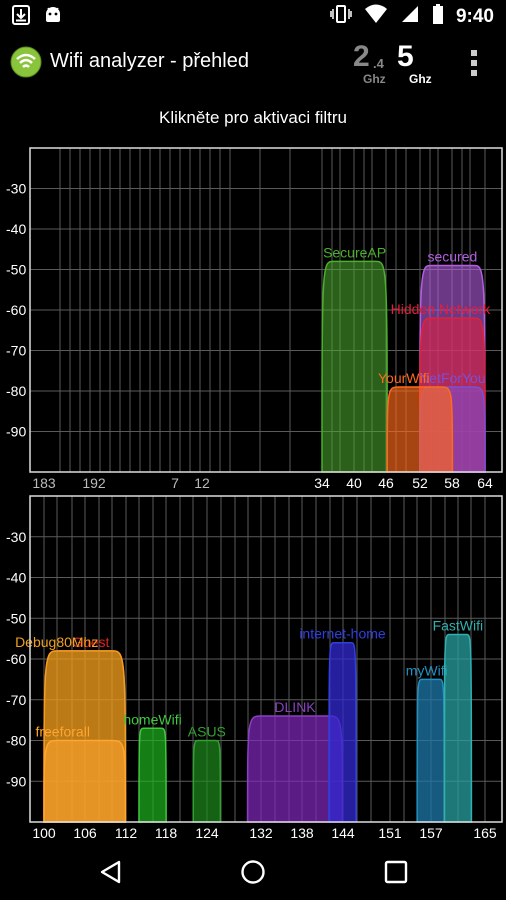 Image resolution: width=506 pixels, height=900 pixels. Describe the element at coordinates (410, 16) in the screenshot. I see `signal-icon` at that location.